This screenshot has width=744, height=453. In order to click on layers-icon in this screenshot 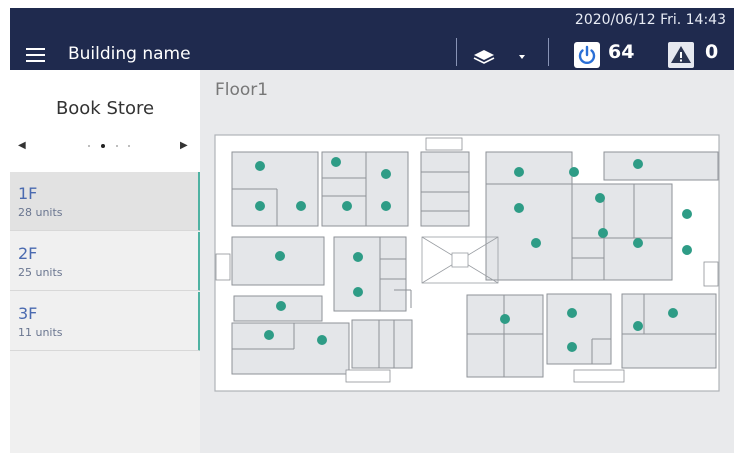, I will do `click(484, 57)`.